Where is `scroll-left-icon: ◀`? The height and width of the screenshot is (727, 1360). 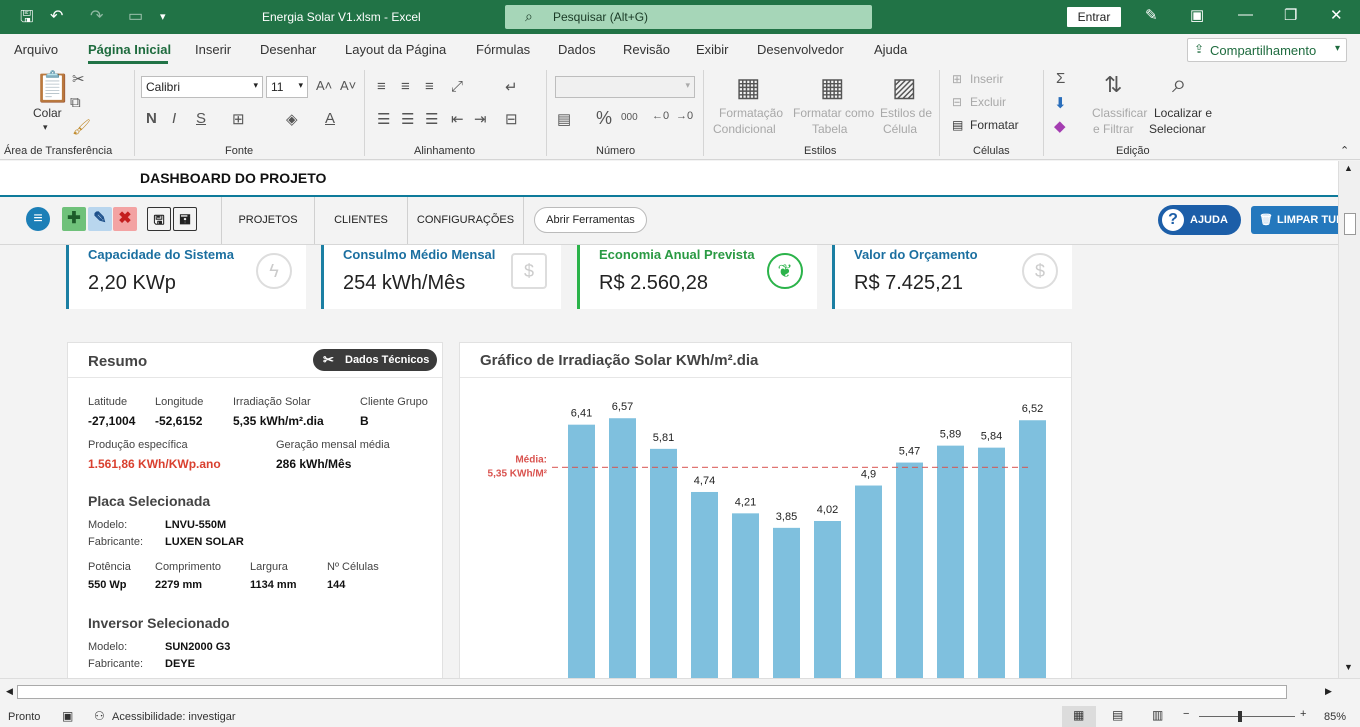 scroll-left-icon: ◀ is located at coordinates (9, 691).